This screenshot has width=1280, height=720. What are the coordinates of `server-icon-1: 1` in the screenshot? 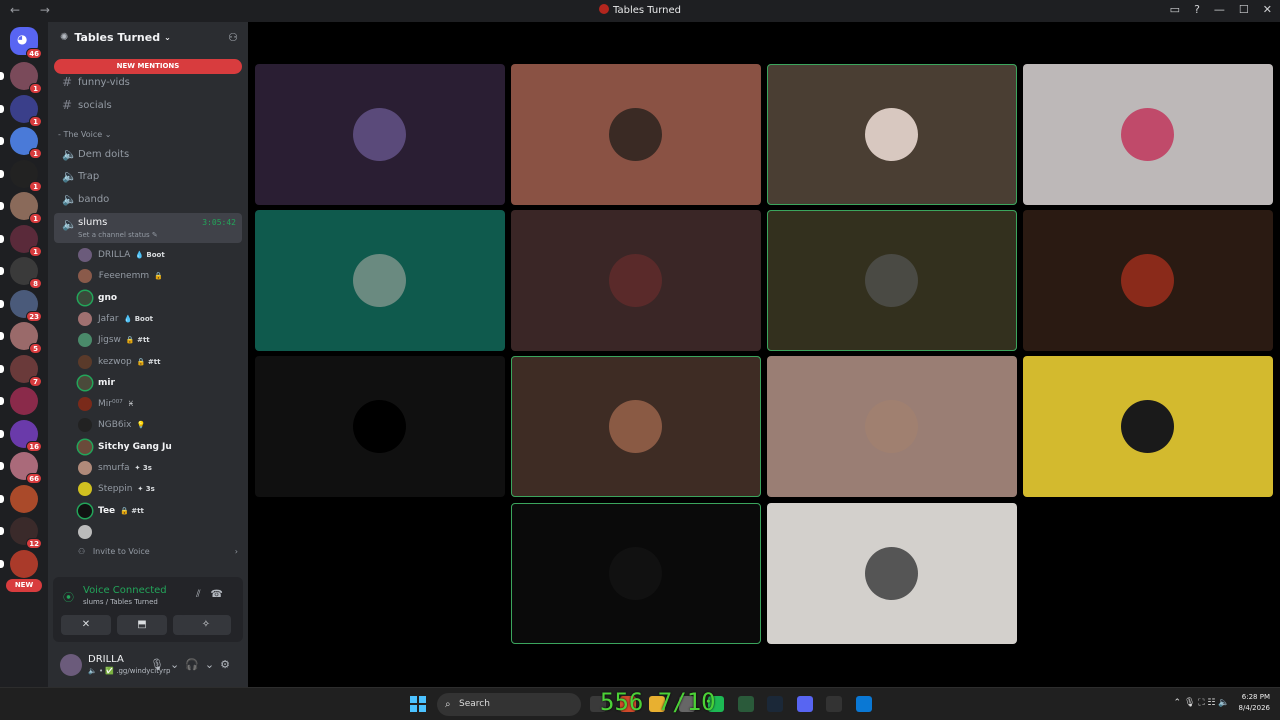 It's located at (21, 110).